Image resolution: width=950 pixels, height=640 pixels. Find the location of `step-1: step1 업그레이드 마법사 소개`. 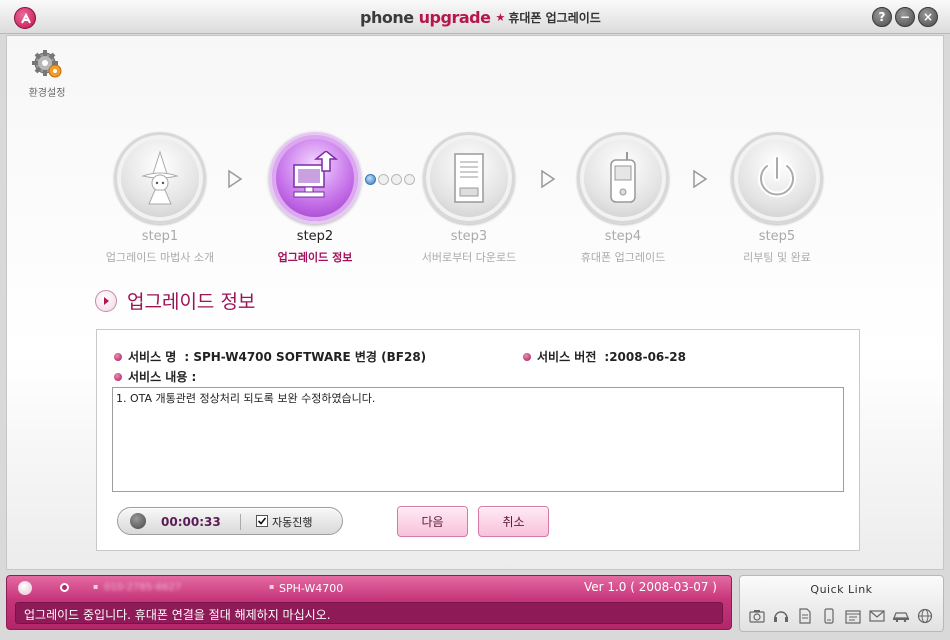

step-1: step1 업그레이드 마법사 소개 is located at coordinates (160, 198).